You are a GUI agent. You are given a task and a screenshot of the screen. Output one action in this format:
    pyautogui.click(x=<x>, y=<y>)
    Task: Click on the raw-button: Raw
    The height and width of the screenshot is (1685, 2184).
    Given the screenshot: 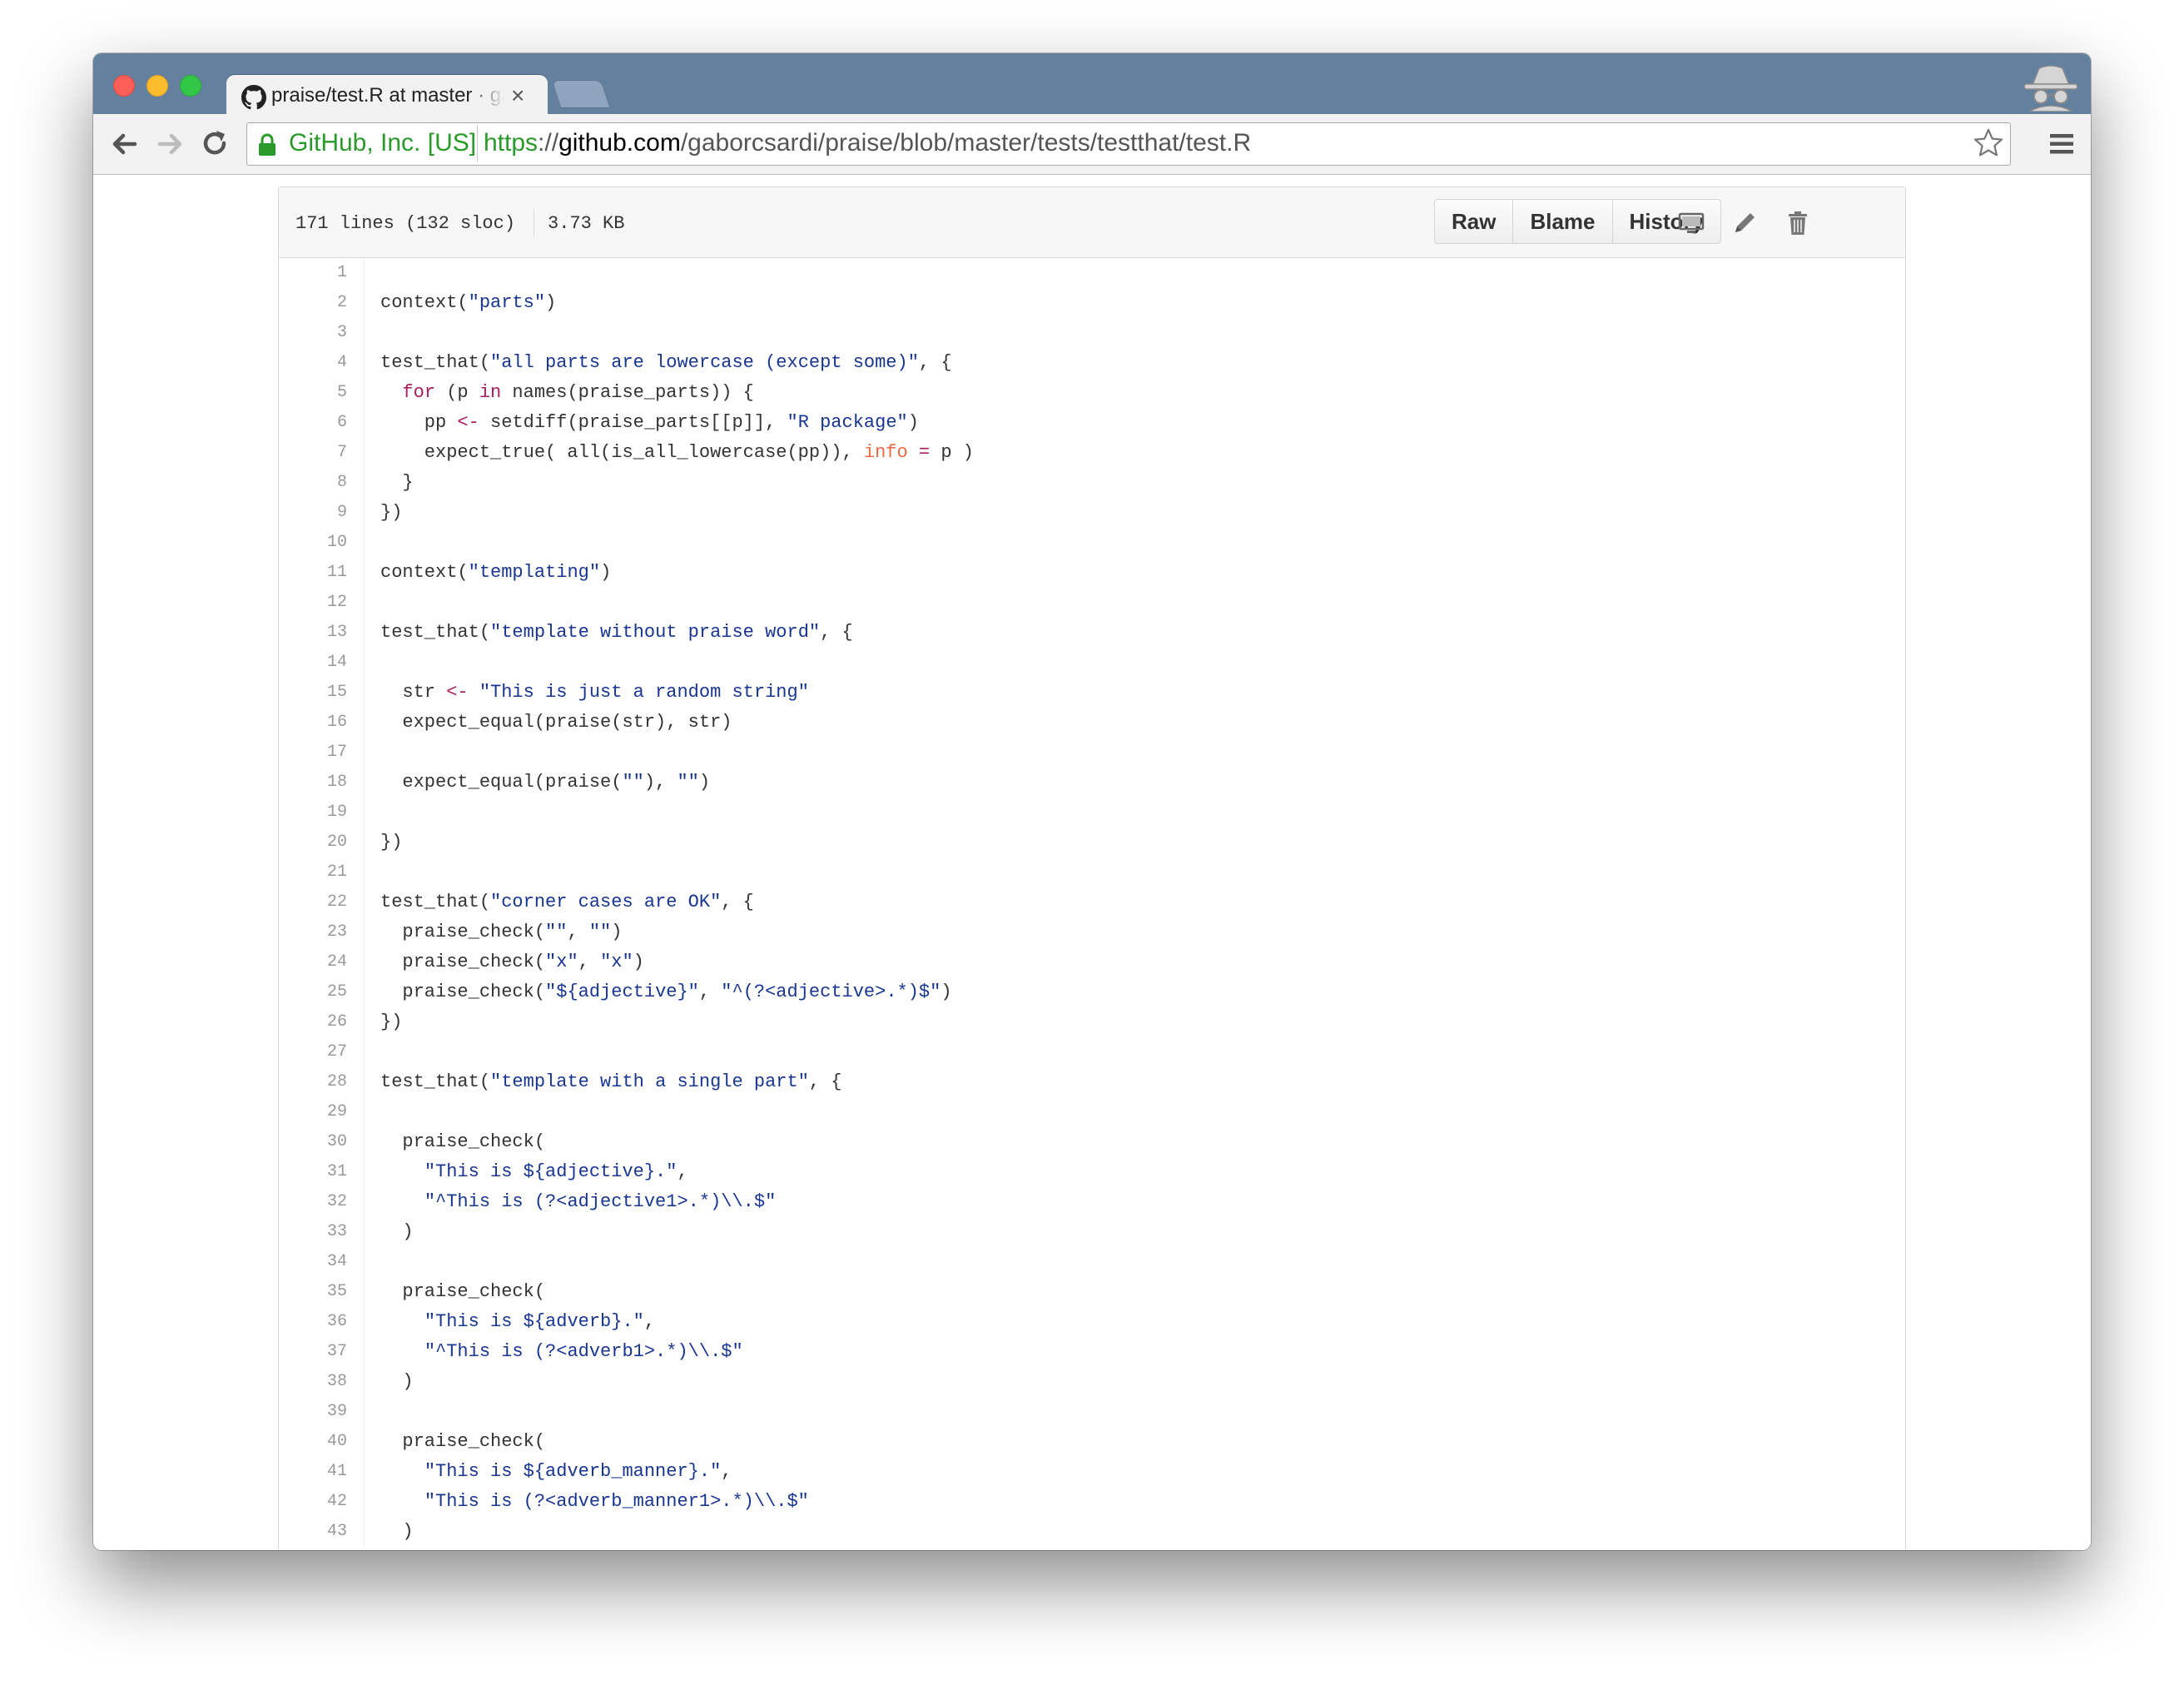 What is the action you would take?
    pyautogui.click(x=1473, y=222)
    